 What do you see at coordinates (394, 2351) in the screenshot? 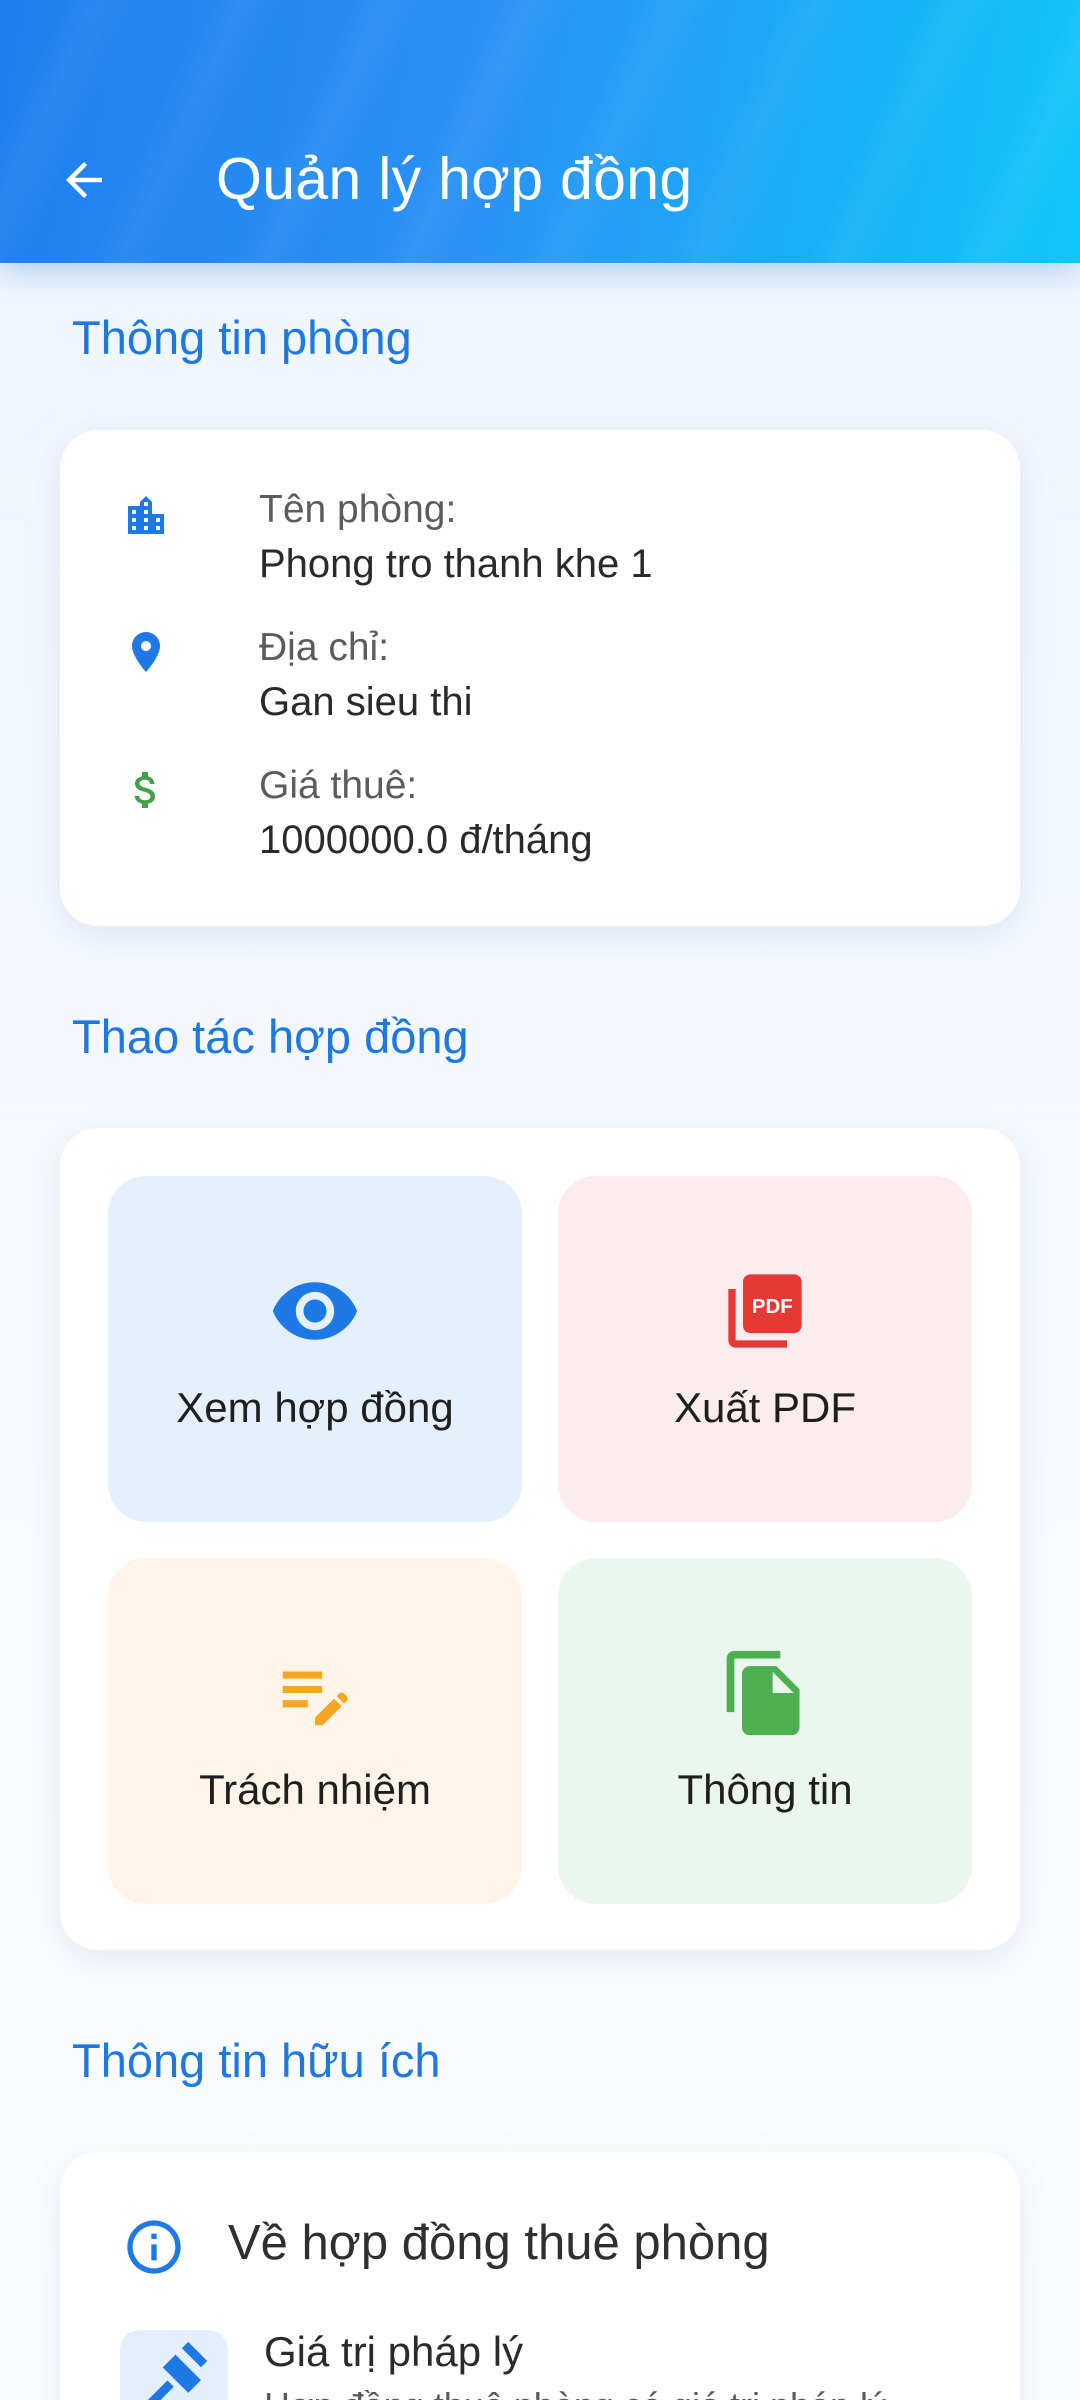
I see `legal-value-title: Giá trị pháp lý` at bounding box center [394, 2351].